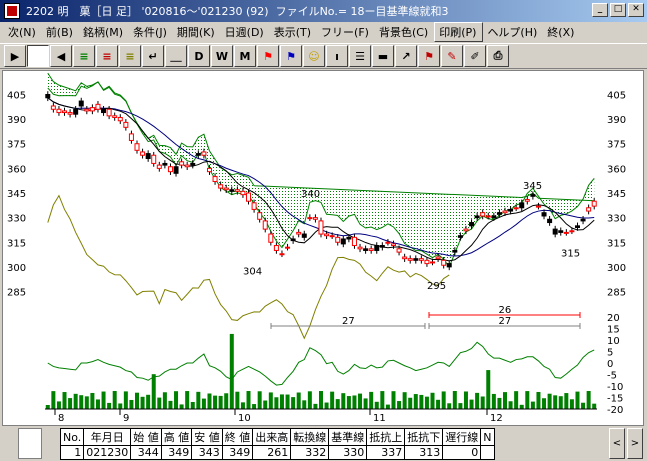  What do you see at coordinates (424, 452) in the screenshot?
I see `status-value: 313` at bounding box center [424, 452].